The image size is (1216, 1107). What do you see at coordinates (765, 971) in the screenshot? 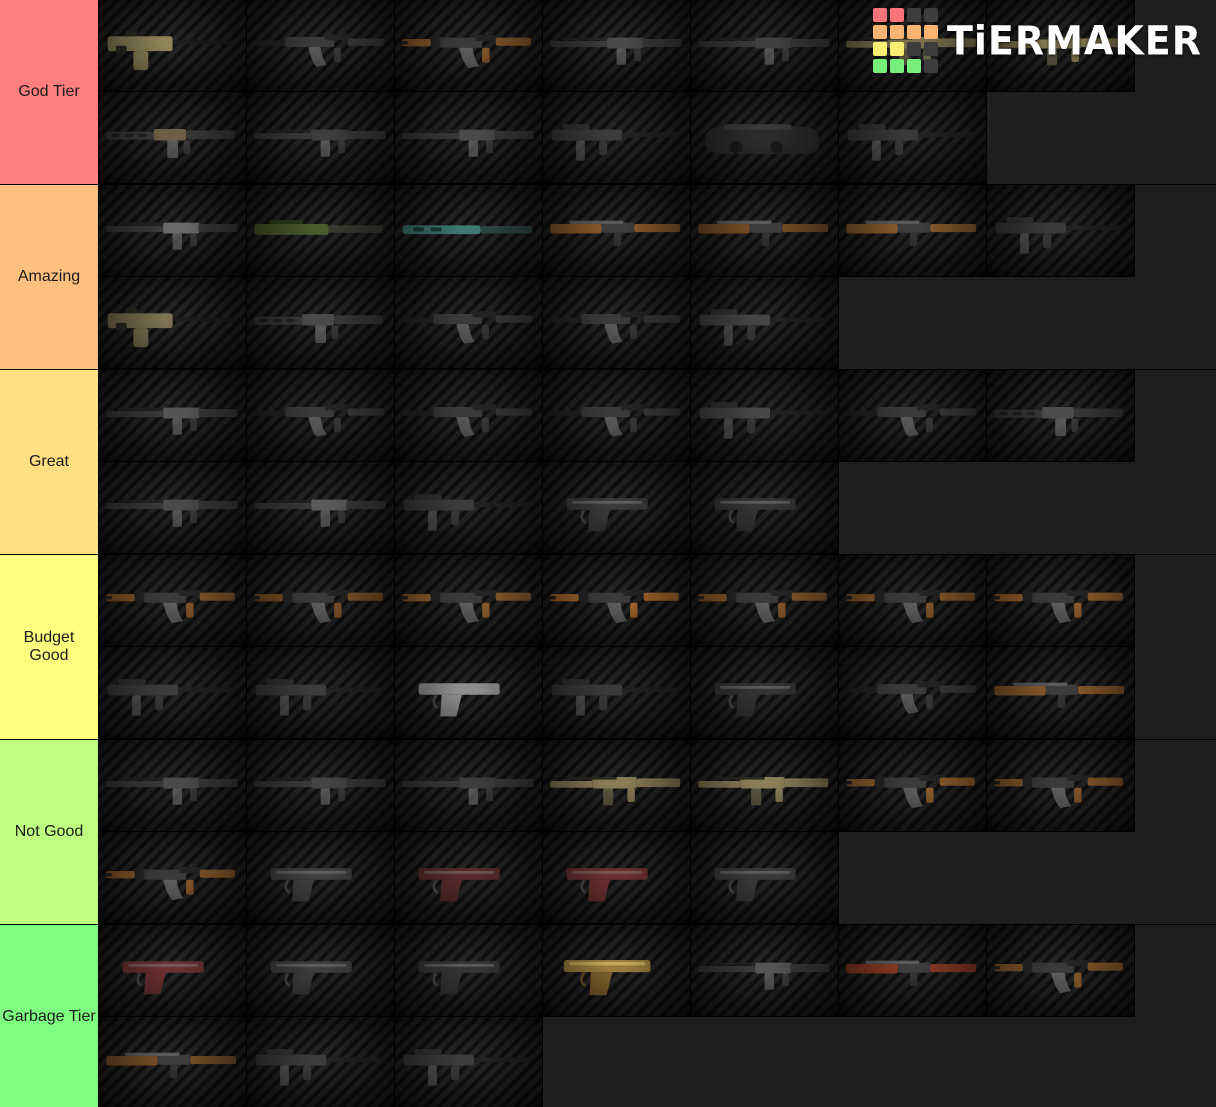
I see `tier-item-pump-shotgun` at bounding box center [765, 971].